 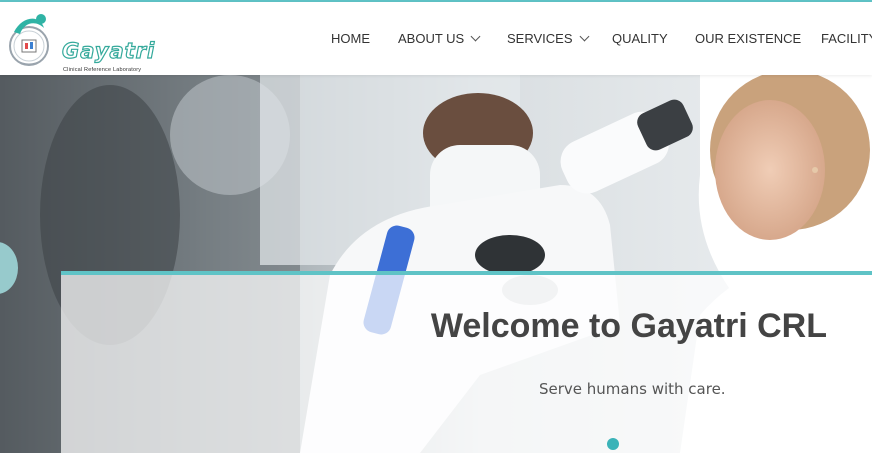 I want to click on hero-title: Welcome to Gayatri CRL, so click(x=628, y=326).